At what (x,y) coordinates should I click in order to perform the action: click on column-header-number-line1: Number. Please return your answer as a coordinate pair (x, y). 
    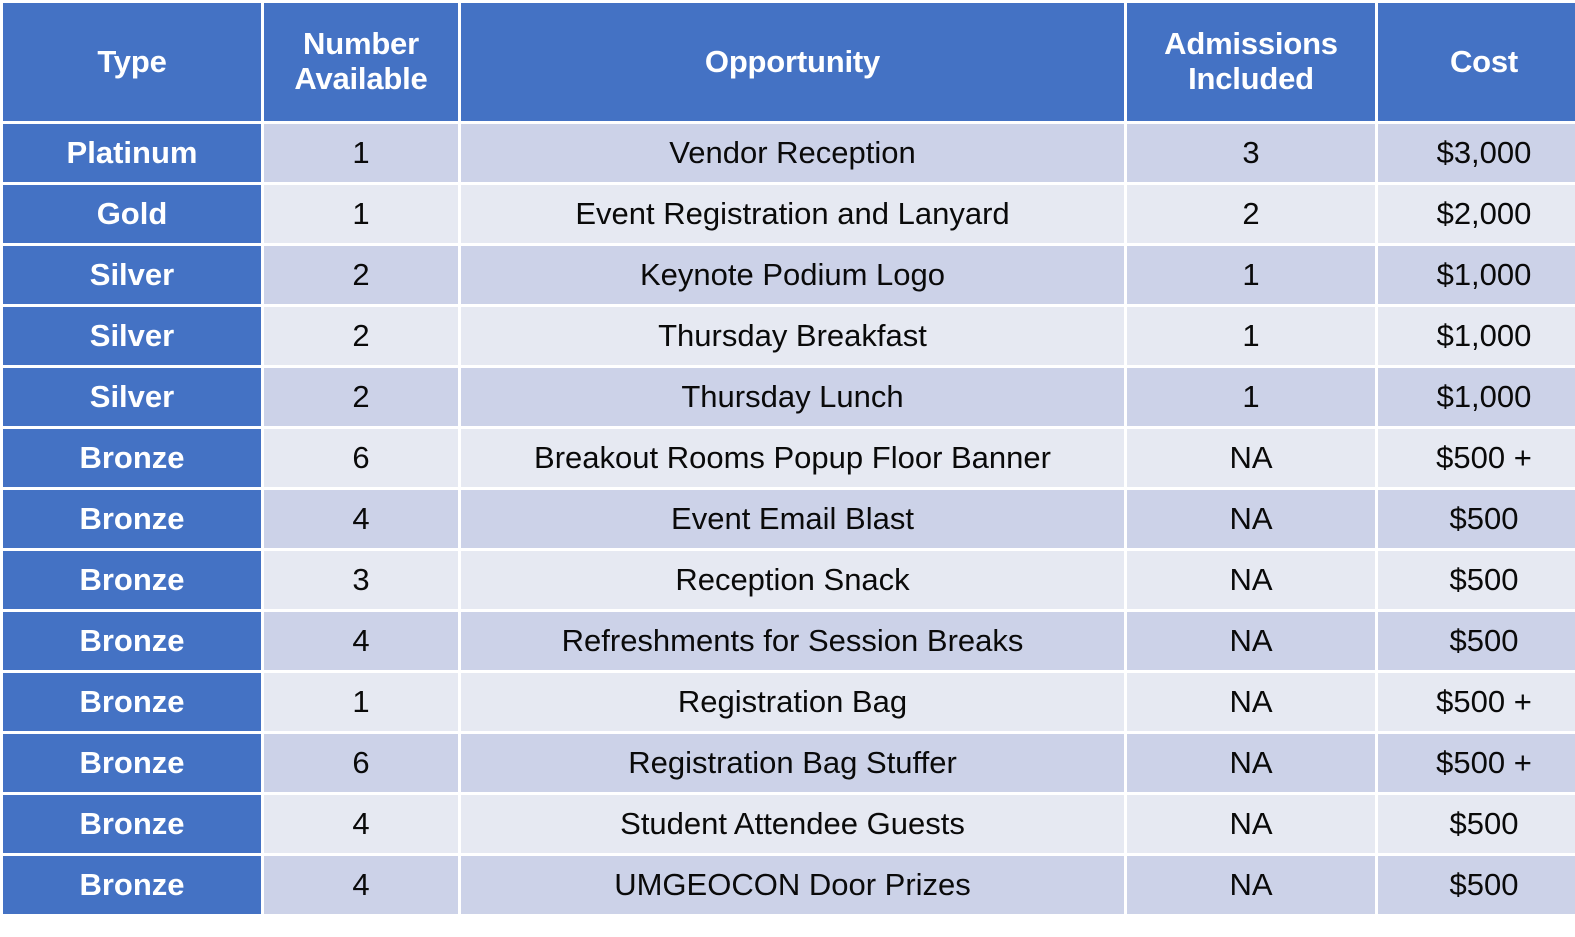
    Looking at the image, I should click on (361, 44).